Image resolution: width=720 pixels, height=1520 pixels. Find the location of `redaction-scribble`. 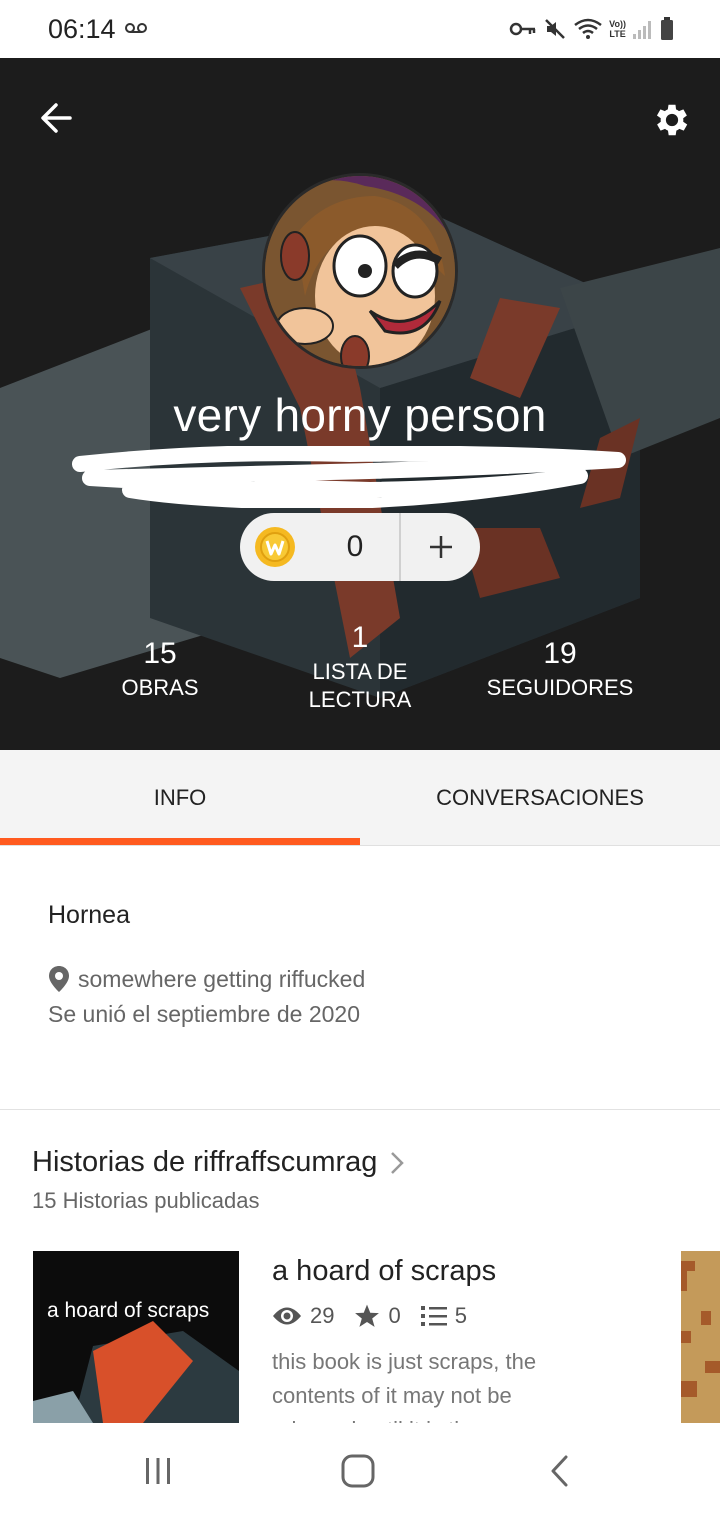

redaction-scribble is located at coordinates (349, 477).